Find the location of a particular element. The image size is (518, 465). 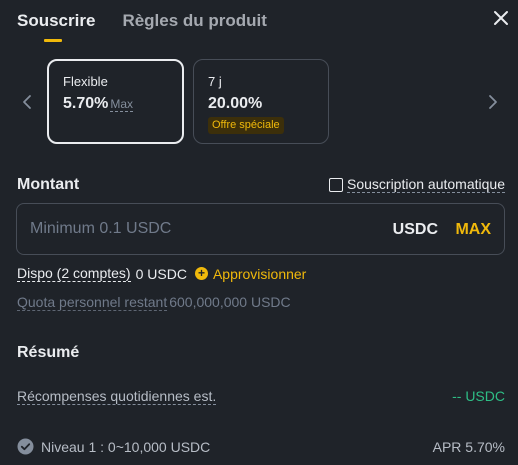

chevron-left-icon is located at coordinates (27, 102).